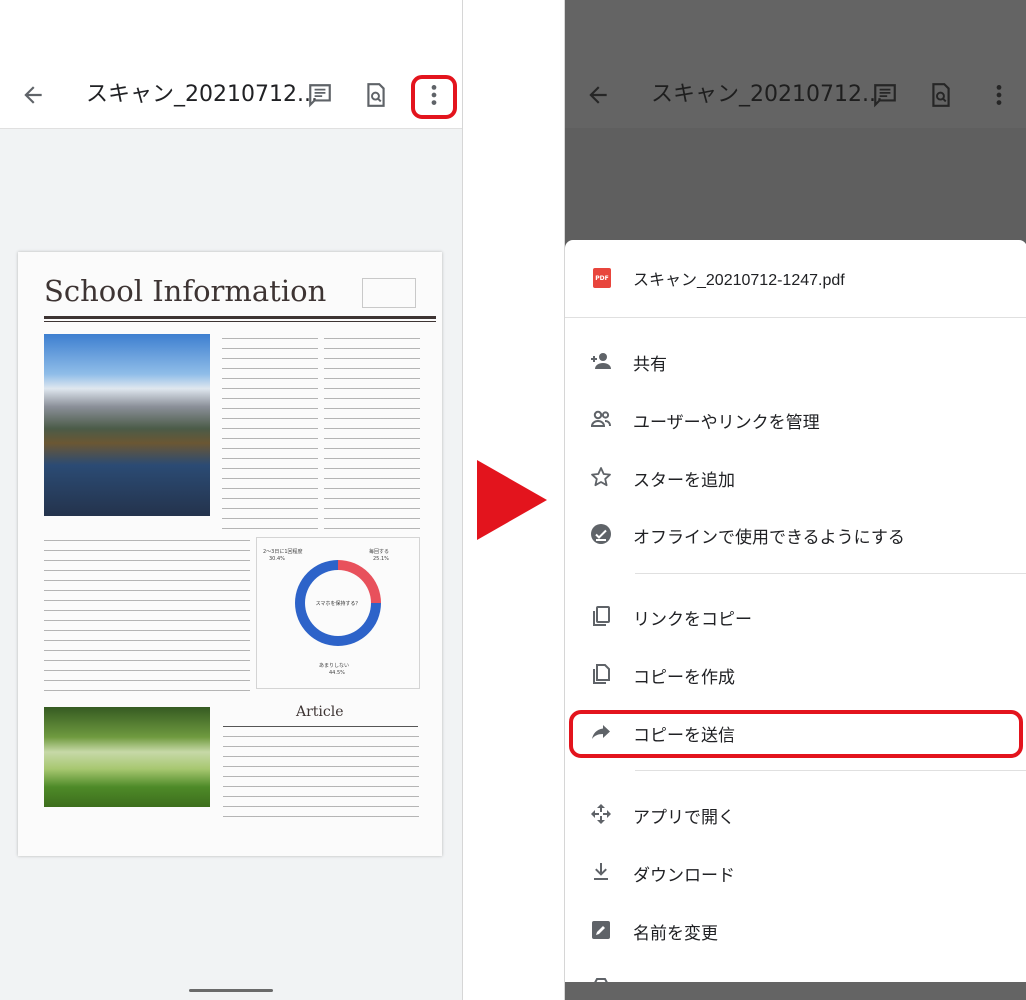 Image resolution: width=1026 pixels, height=1000 pixels. What do you see at coordinates (512, 500) in the screenshot?
I see `transition-arrow-icon` at bounding box center [512, 500].